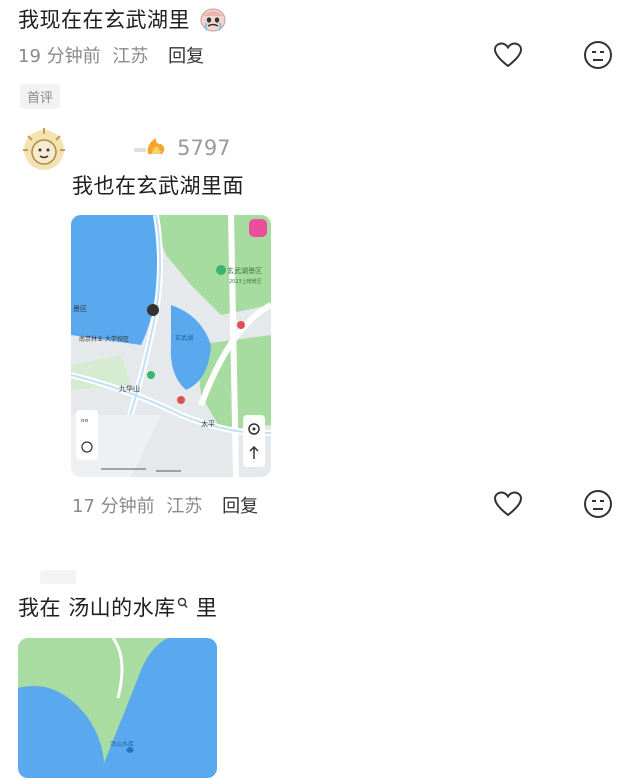 The image size is (640, 778). I want to click on svg-text: 南京林业 大学校区, so click(104, 339).